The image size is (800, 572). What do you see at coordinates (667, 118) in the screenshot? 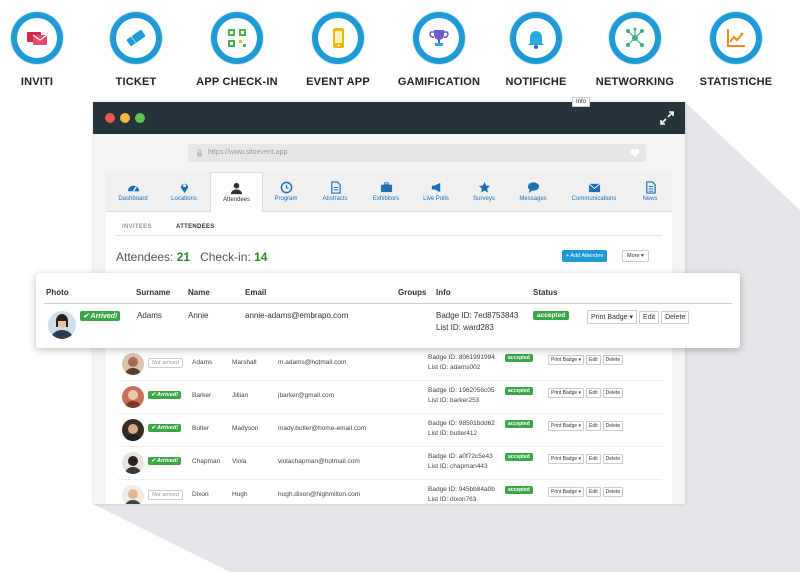
I see `expand-icon` at bounding box center [667, 118].